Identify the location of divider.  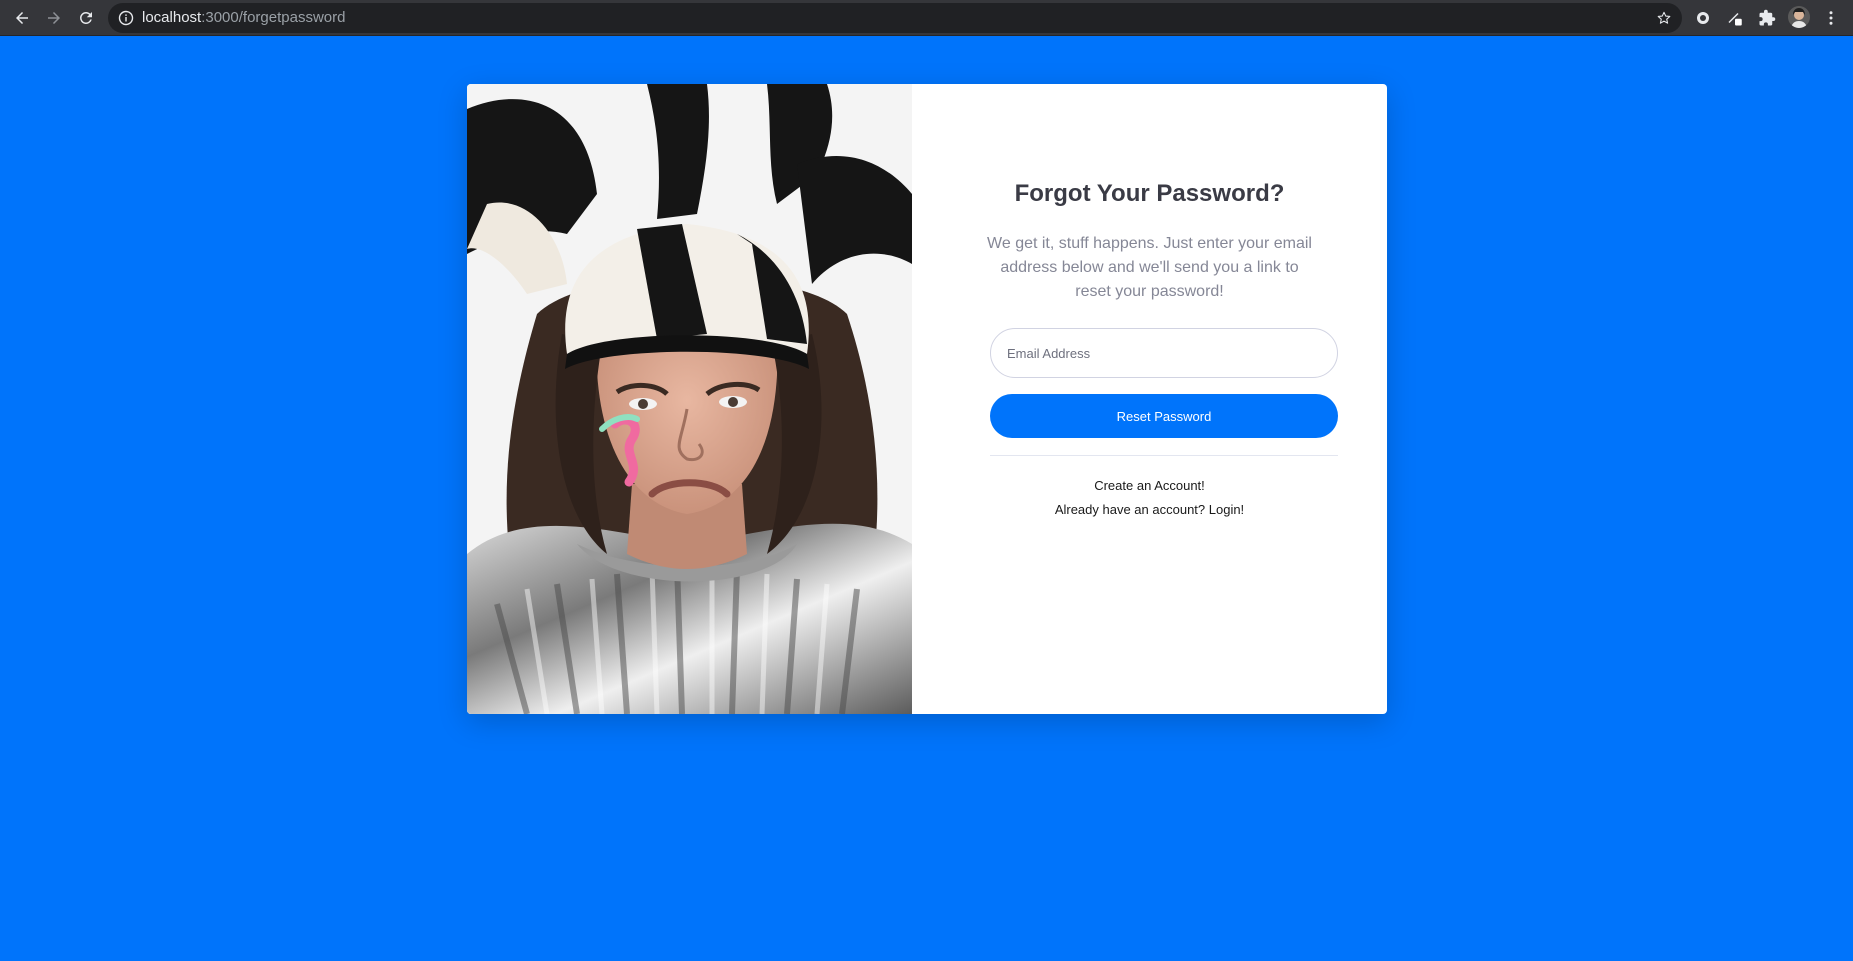
(1164, 455).